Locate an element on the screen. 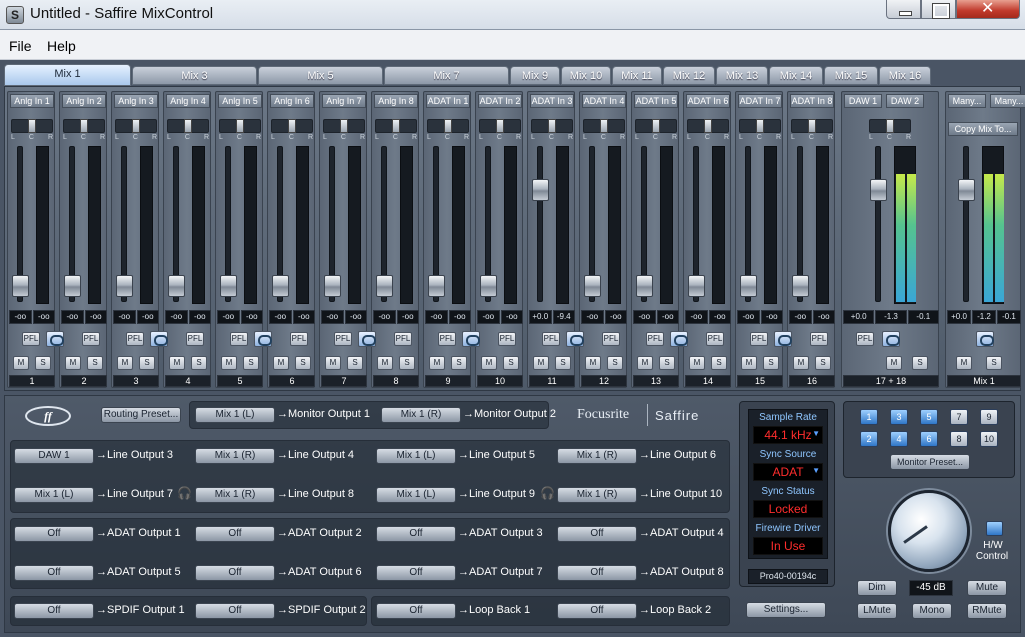 The image size is (1025, 637). sample-rate-value: 44.1 kHz ▼ is located at coordinates (788, 435).